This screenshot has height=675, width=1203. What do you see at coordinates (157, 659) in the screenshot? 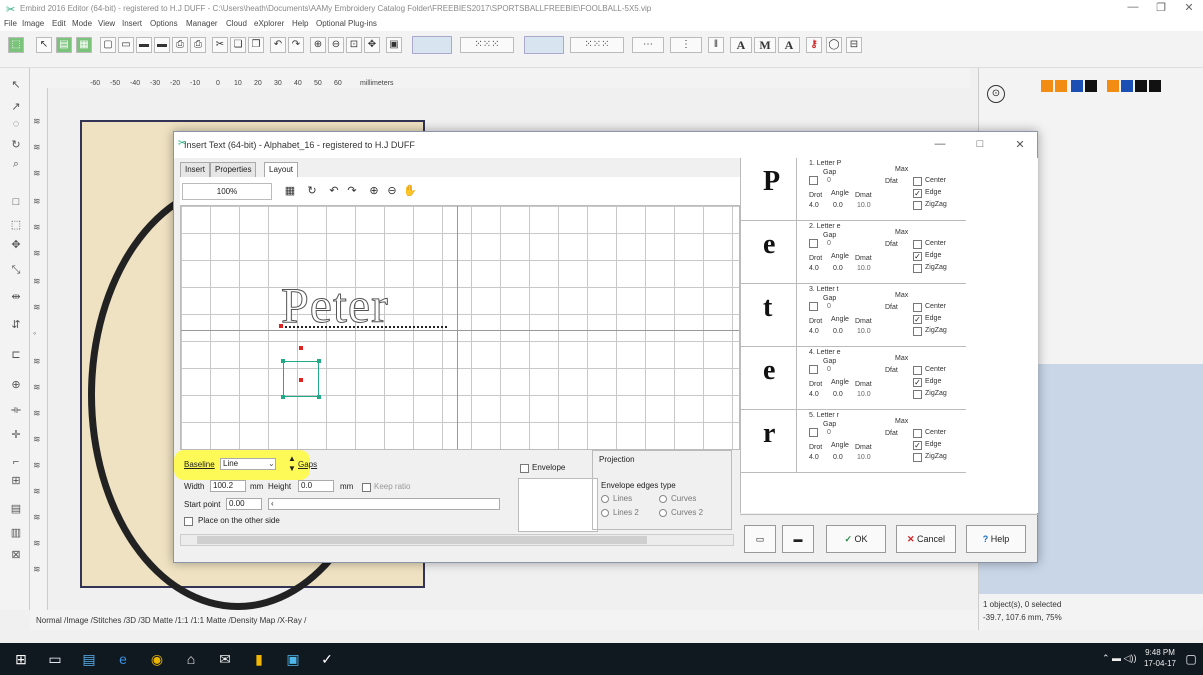
I see `chrome-icon: ◉` at bounding box center [157, 659].